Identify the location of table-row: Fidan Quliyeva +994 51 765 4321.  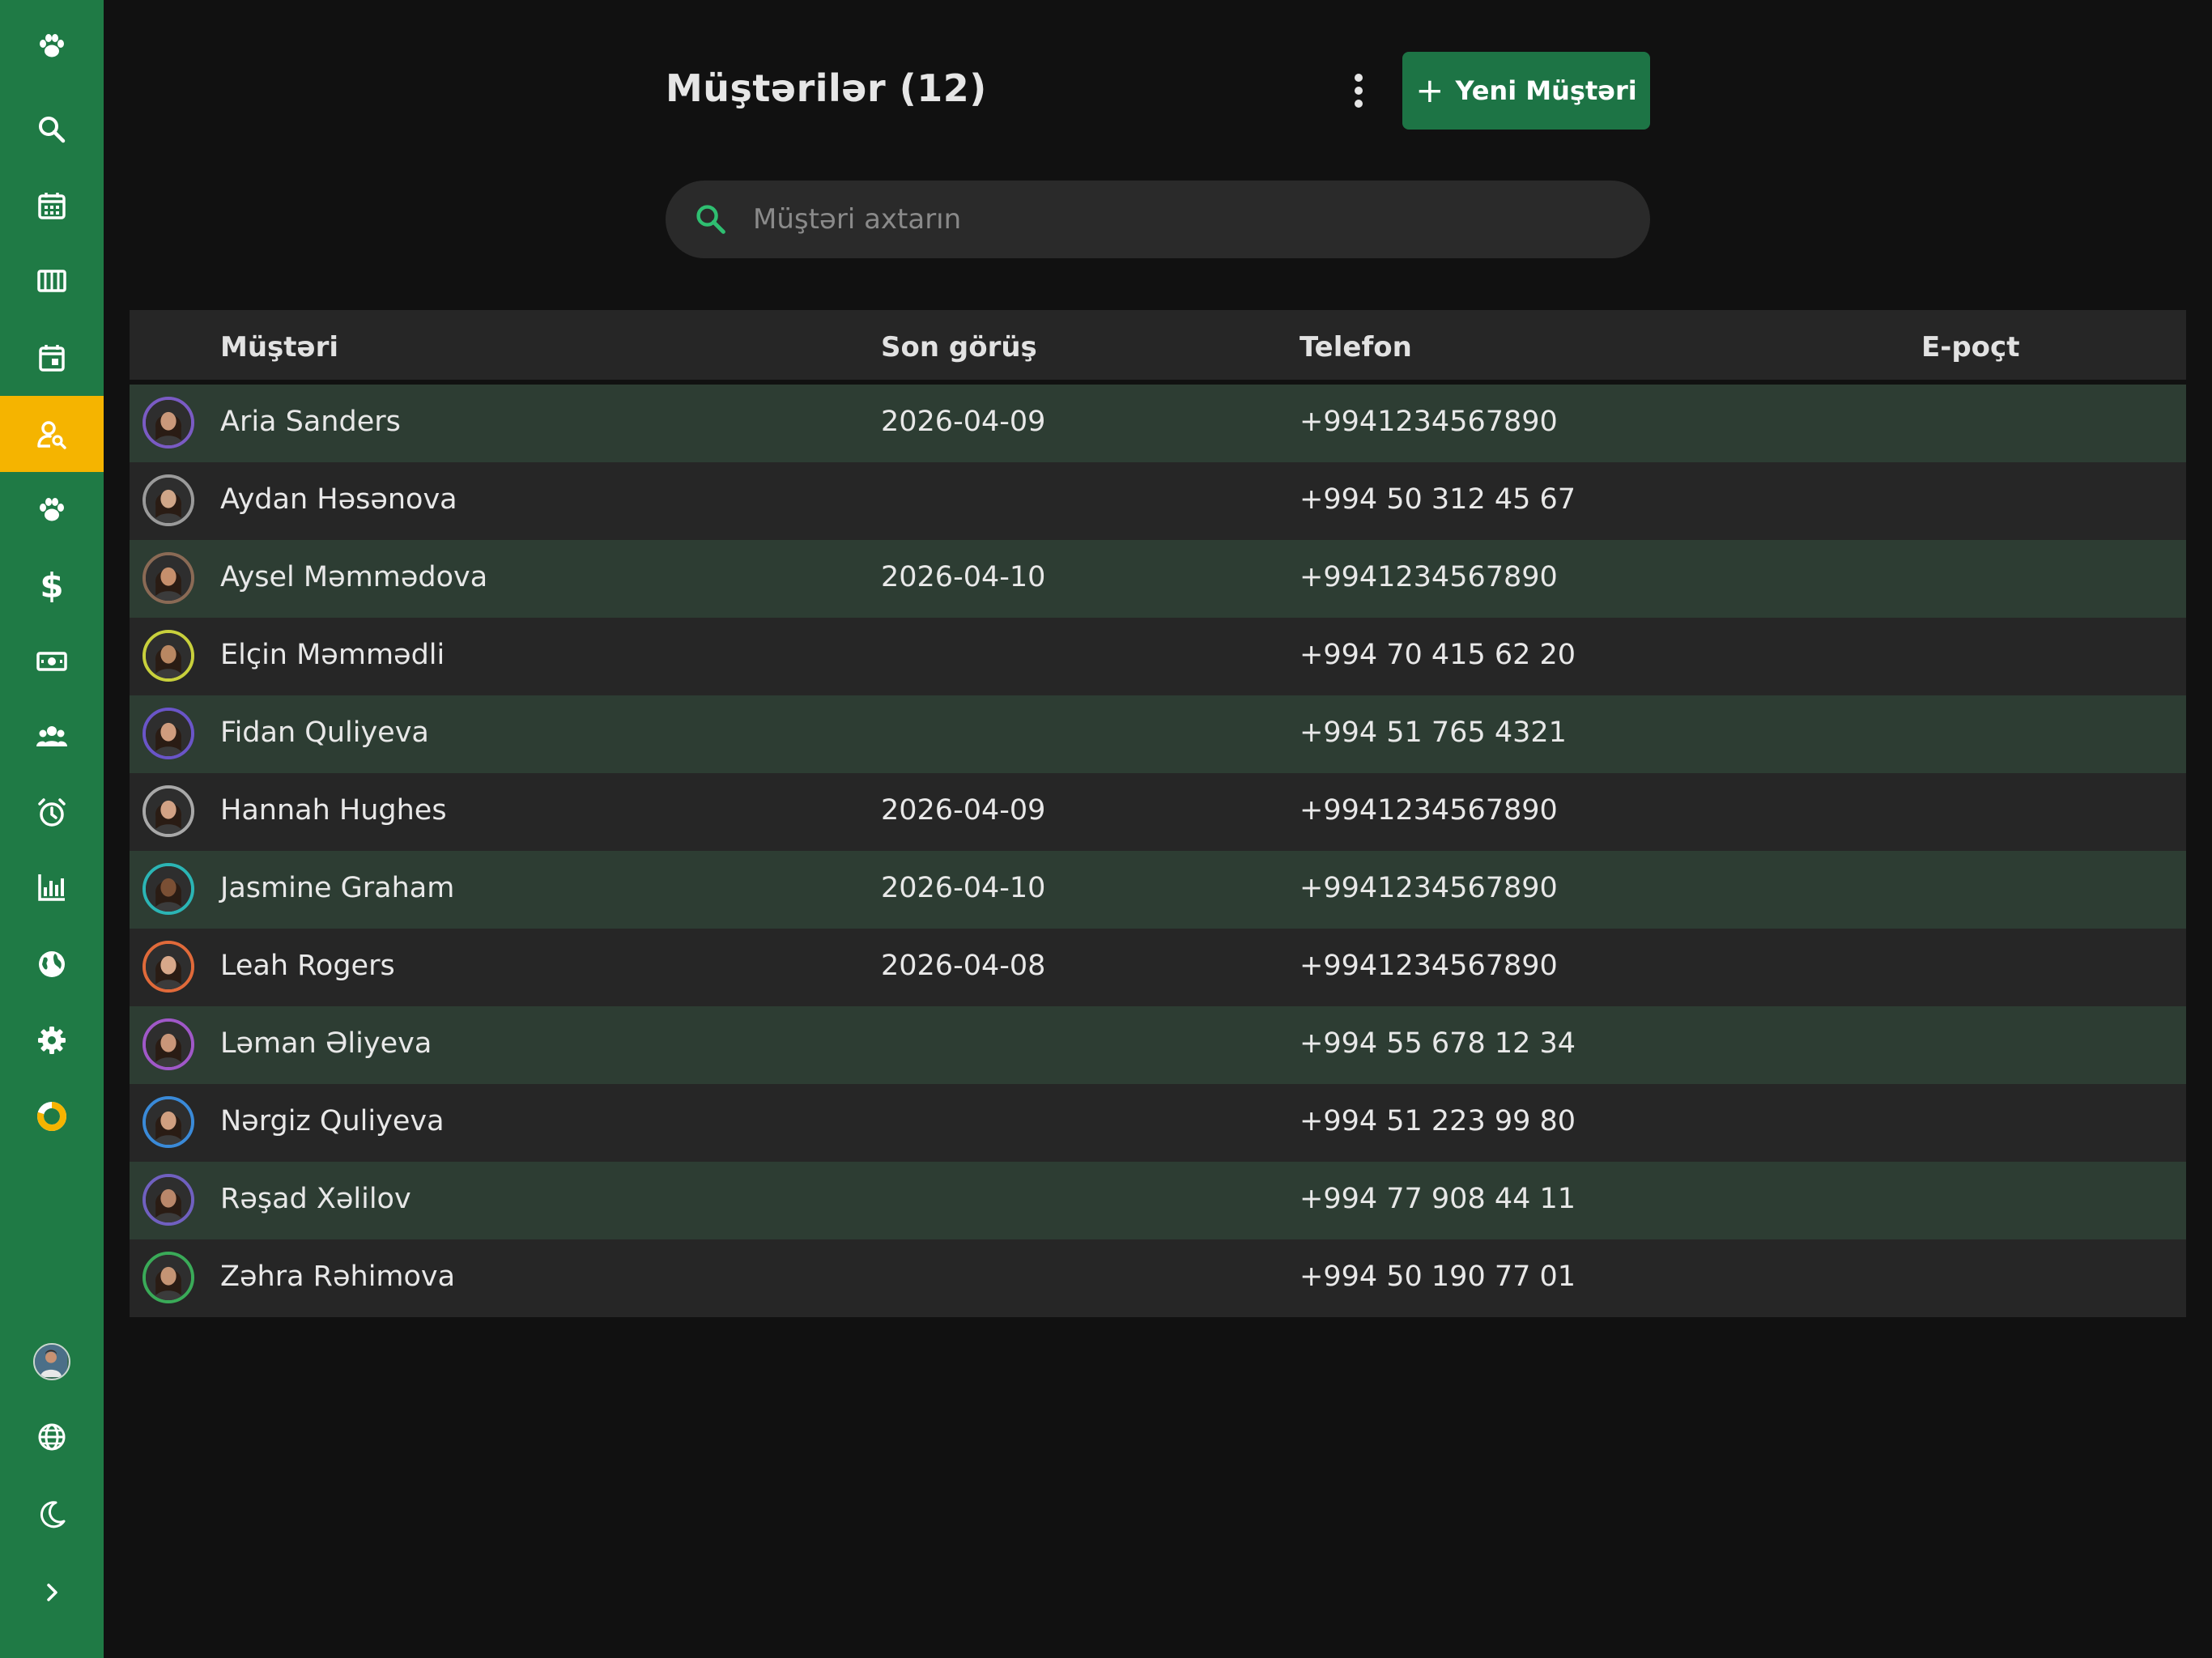
(1158, 734).